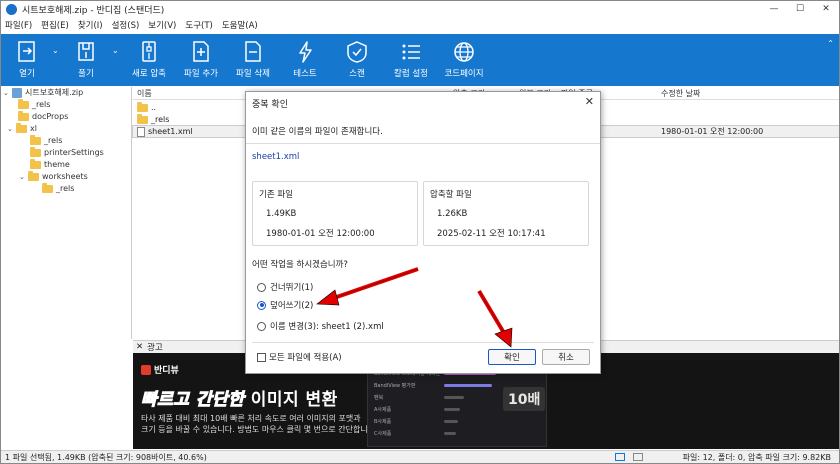  I want to click on new-archive-button: 새로 압축, so click(149, 60).